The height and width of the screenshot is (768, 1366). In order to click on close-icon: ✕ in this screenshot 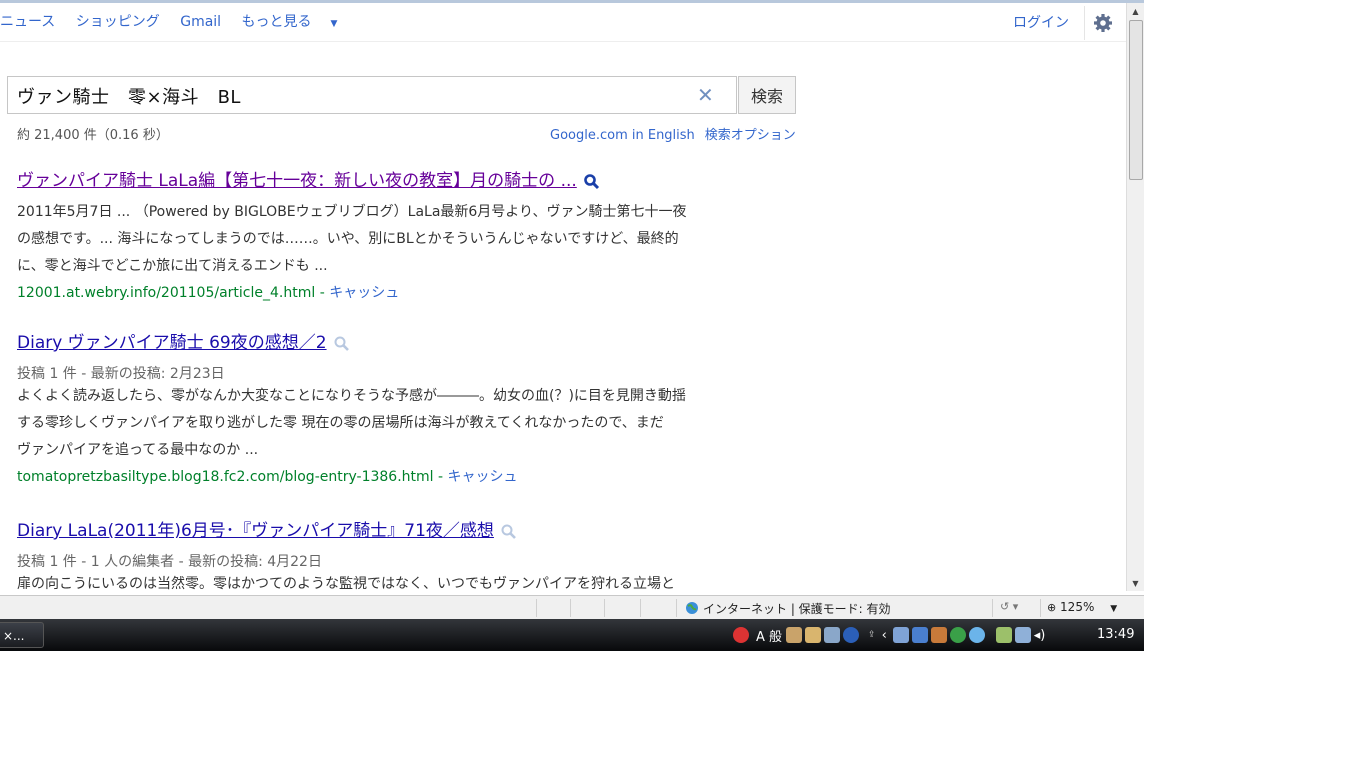, I will do `click(705, 95)`.